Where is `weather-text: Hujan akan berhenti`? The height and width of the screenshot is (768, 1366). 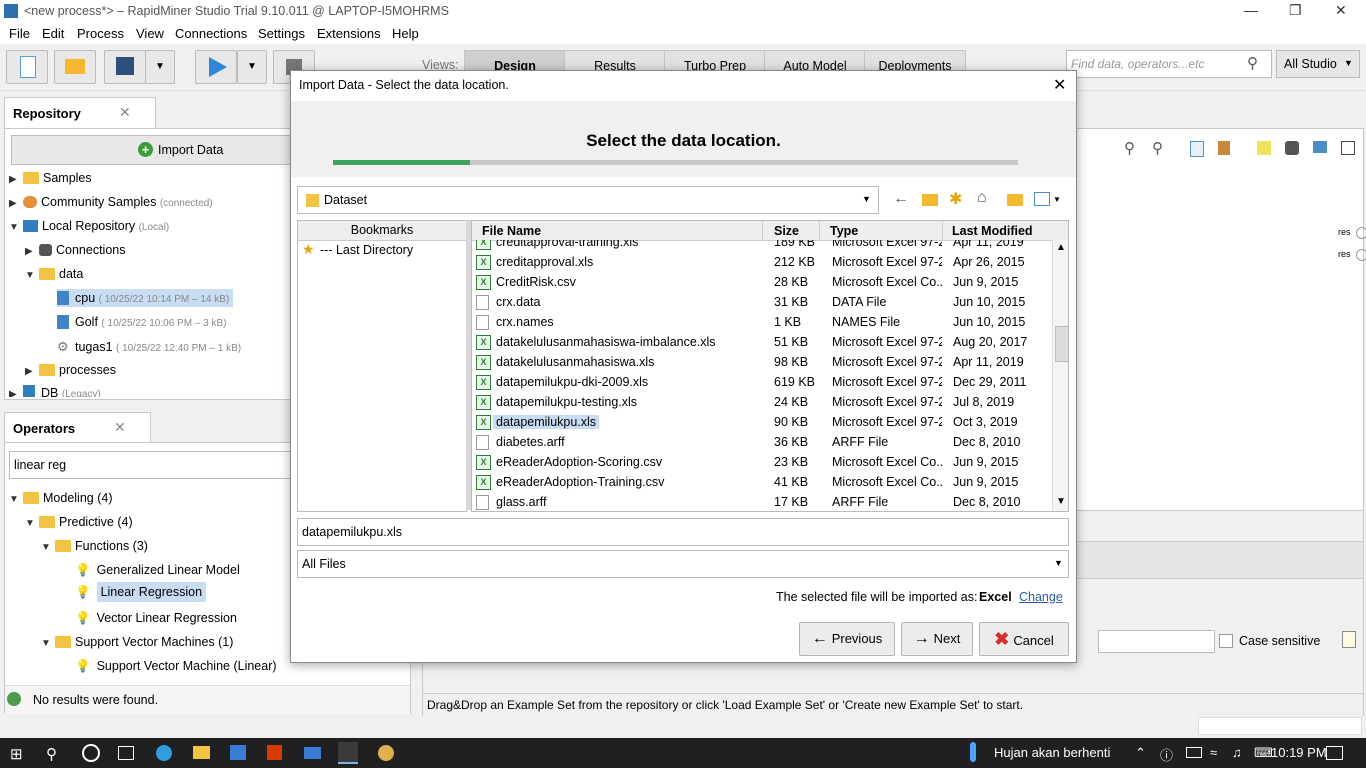
weather-text: Hujan akan berhenti is located at coordinates (1052, 752).